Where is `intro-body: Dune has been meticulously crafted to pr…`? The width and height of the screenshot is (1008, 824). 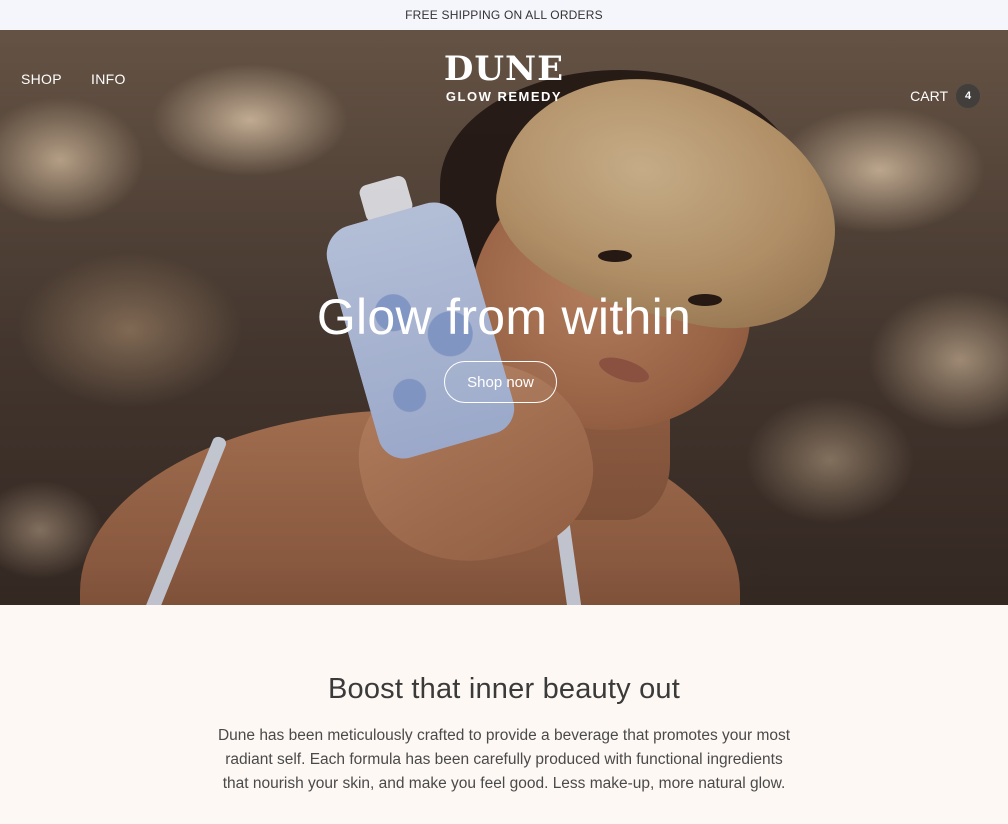 intro-body: Dune has been meticulously crafted to pr… is located at coordinates (504, 759).